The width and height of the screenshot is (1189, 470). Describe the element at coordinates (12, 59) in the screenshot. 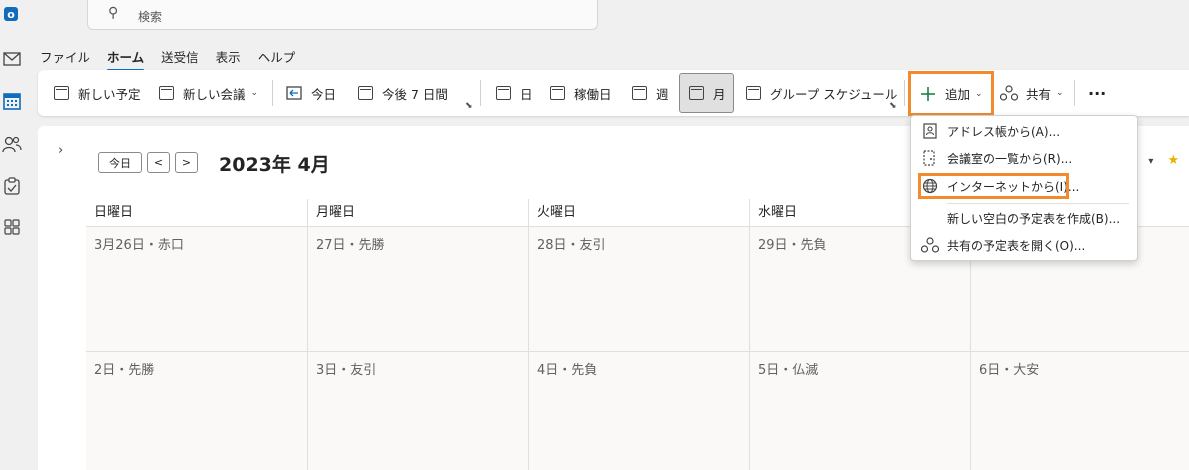

I see `mail-icon` at that location.